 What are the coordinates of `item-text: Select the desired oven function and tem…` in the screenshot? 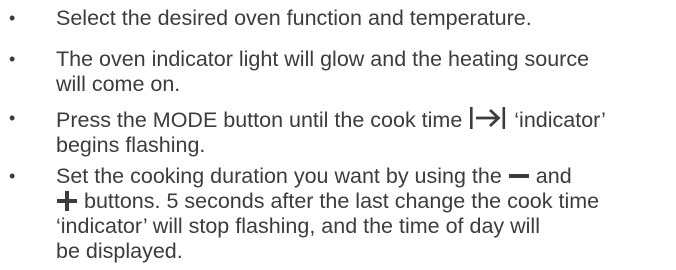 It's located at (294, 18).